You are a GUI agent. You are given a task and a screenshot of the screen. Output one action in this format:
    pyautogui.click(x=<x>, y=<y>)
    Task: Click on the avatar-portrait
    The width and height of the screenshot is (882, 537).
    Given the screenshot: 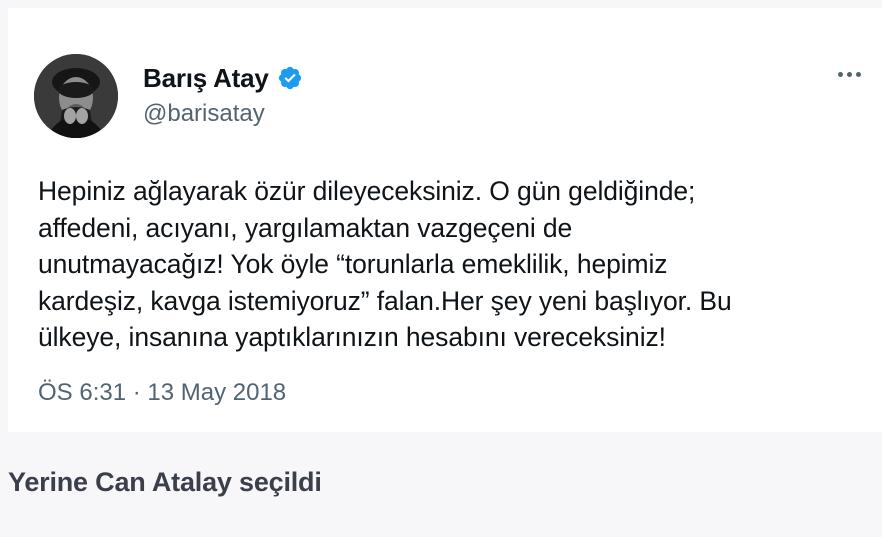 What is the action you would take?
    pyautogui.click(x=76, y=96)
    